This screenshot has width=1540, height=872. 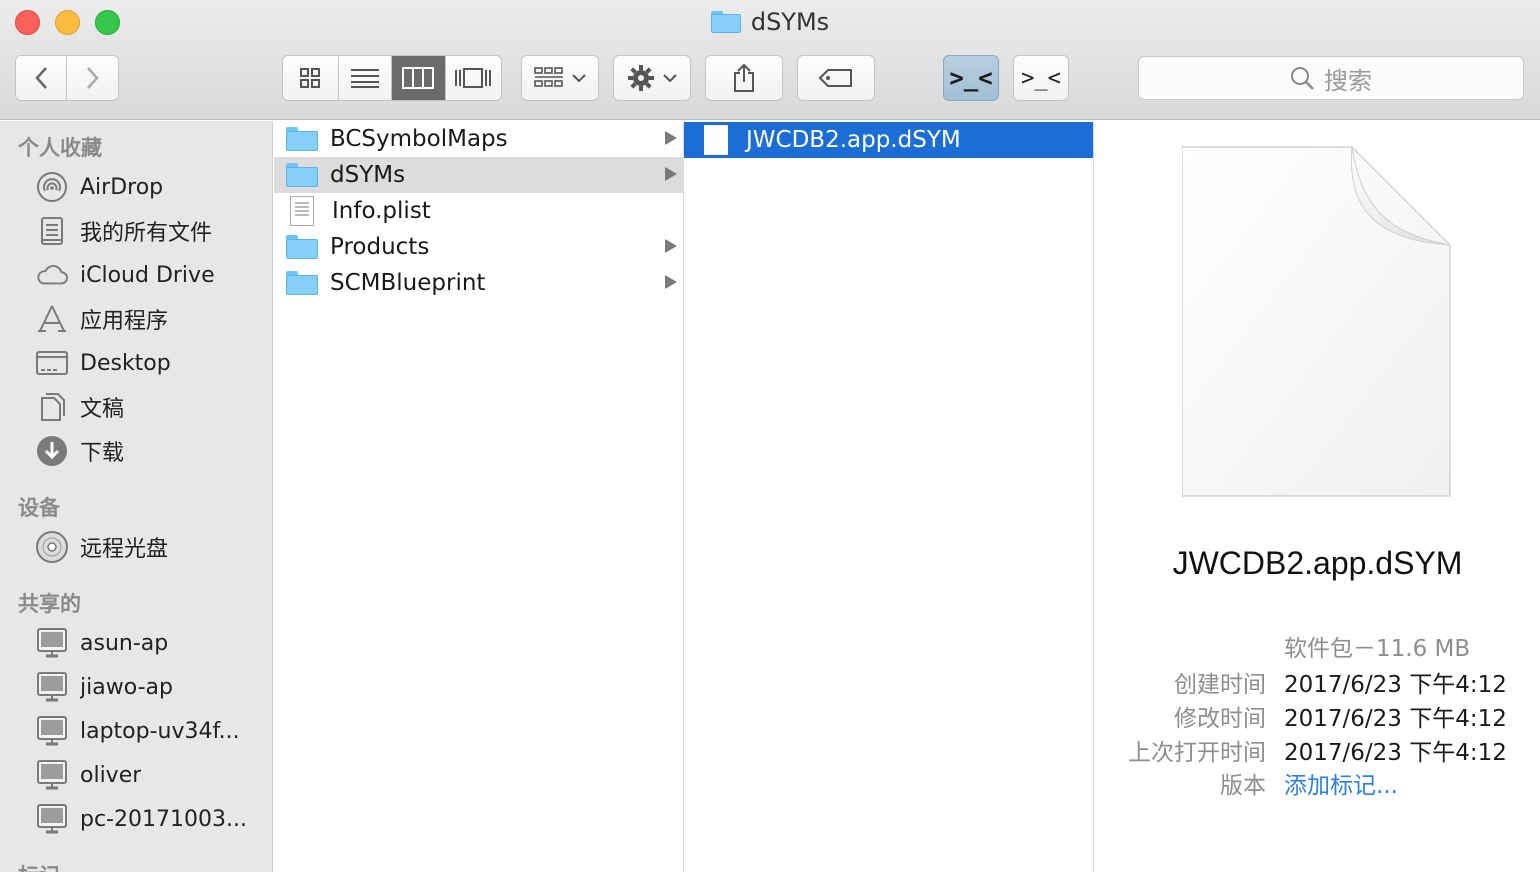 I want to click on sidebar-item-applications: 应用程序, so click(x=136, y=319).